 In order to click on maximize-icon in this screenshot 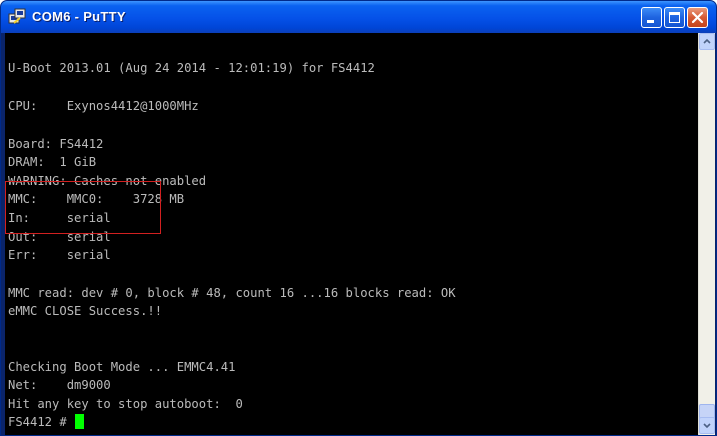, I will do `click(674, 17)`.